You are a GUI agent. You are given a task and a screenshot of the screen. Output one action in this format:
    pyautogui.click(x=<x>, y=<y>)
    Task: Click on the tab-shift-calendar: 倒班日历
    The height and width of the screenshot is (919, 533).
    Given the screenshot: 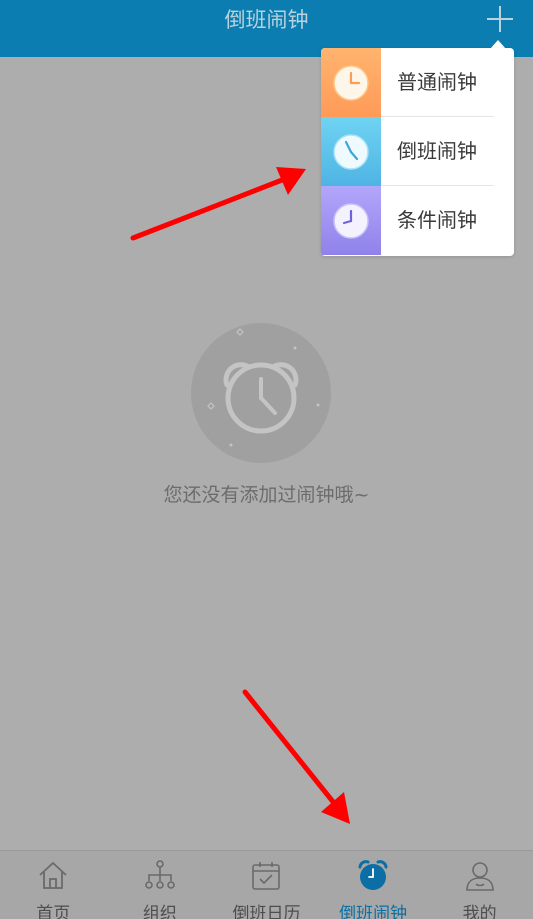 What is the action you would take?
    pyautogui.click(x=266, y=885)
    